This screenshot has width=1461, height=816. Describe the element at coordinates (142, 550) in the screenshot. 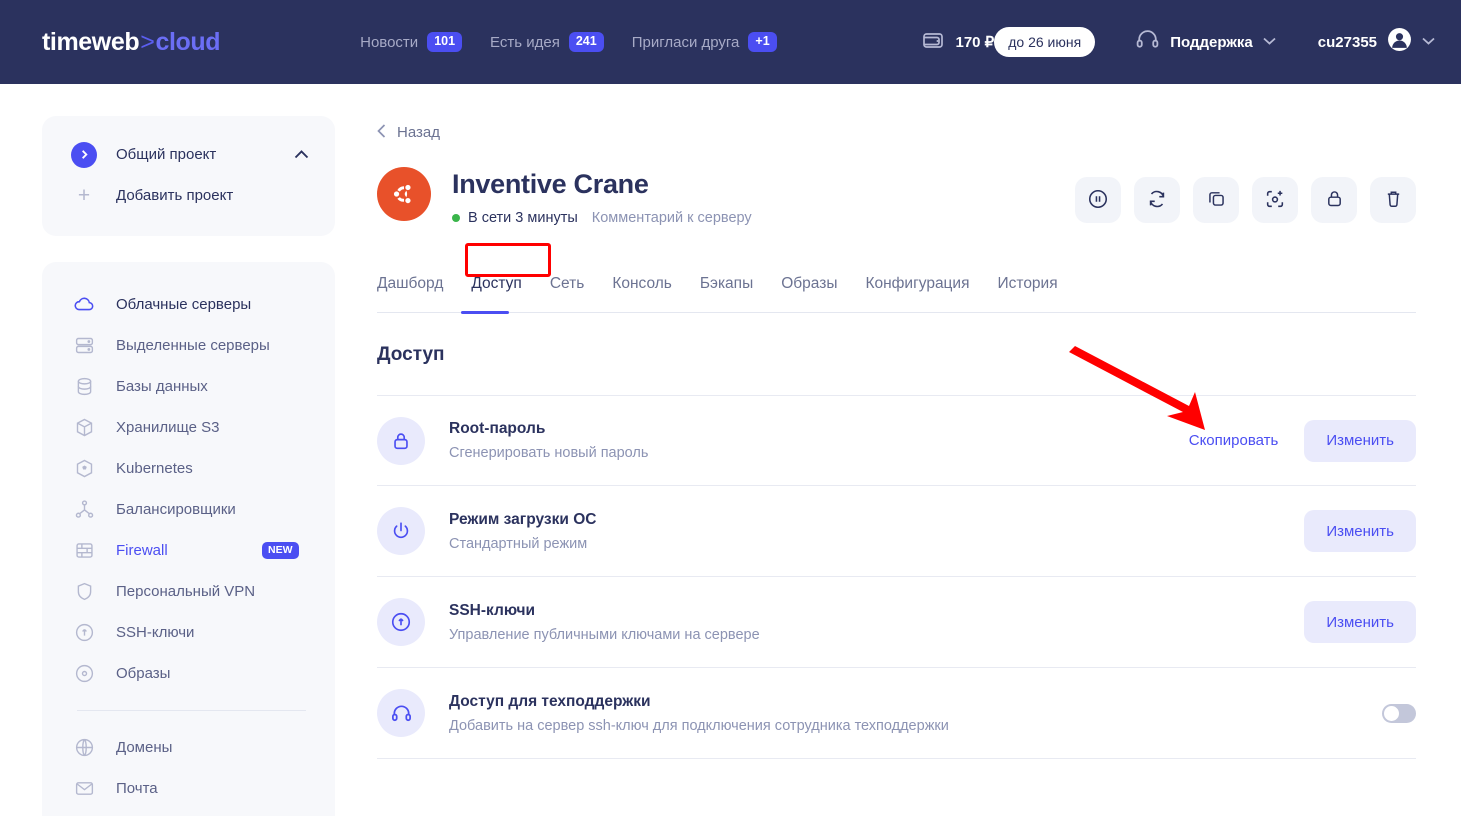

I see `sidebar-item-label: Firewall` at that location.